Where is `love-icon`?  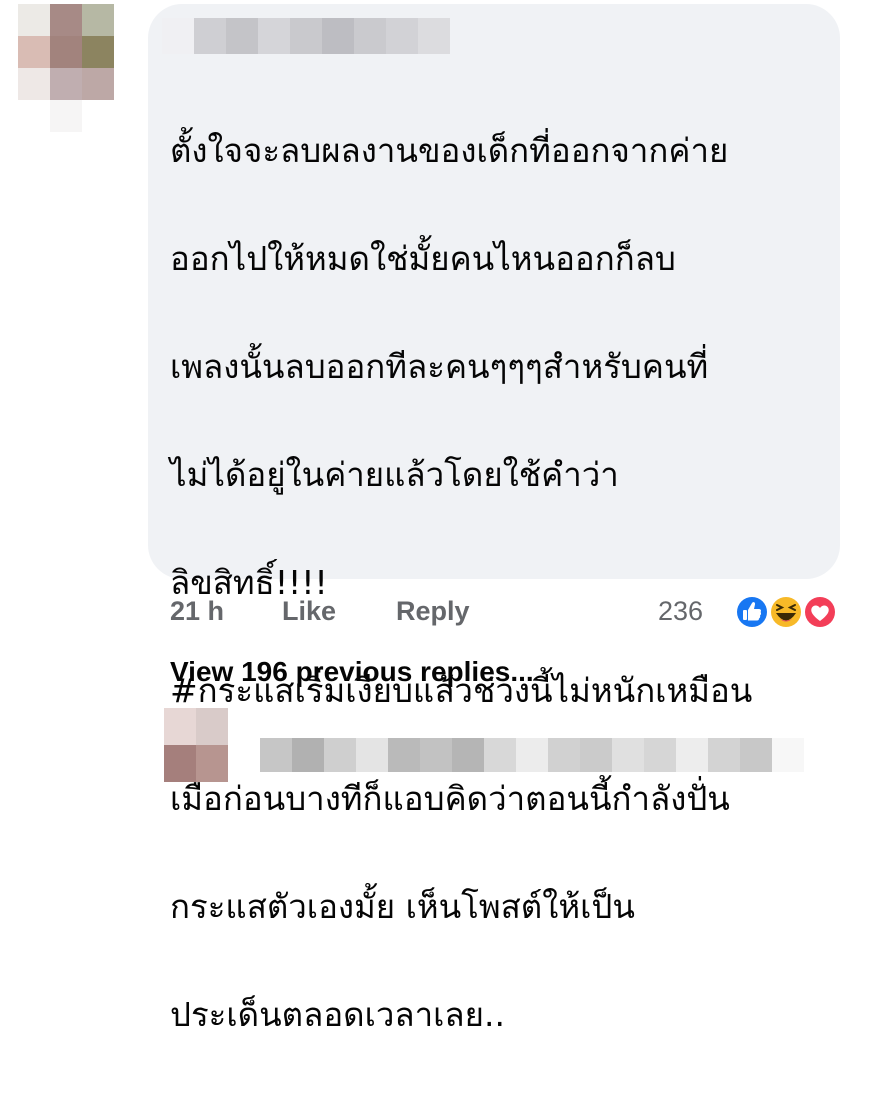
love-icon is located at coordinates (820, 612).